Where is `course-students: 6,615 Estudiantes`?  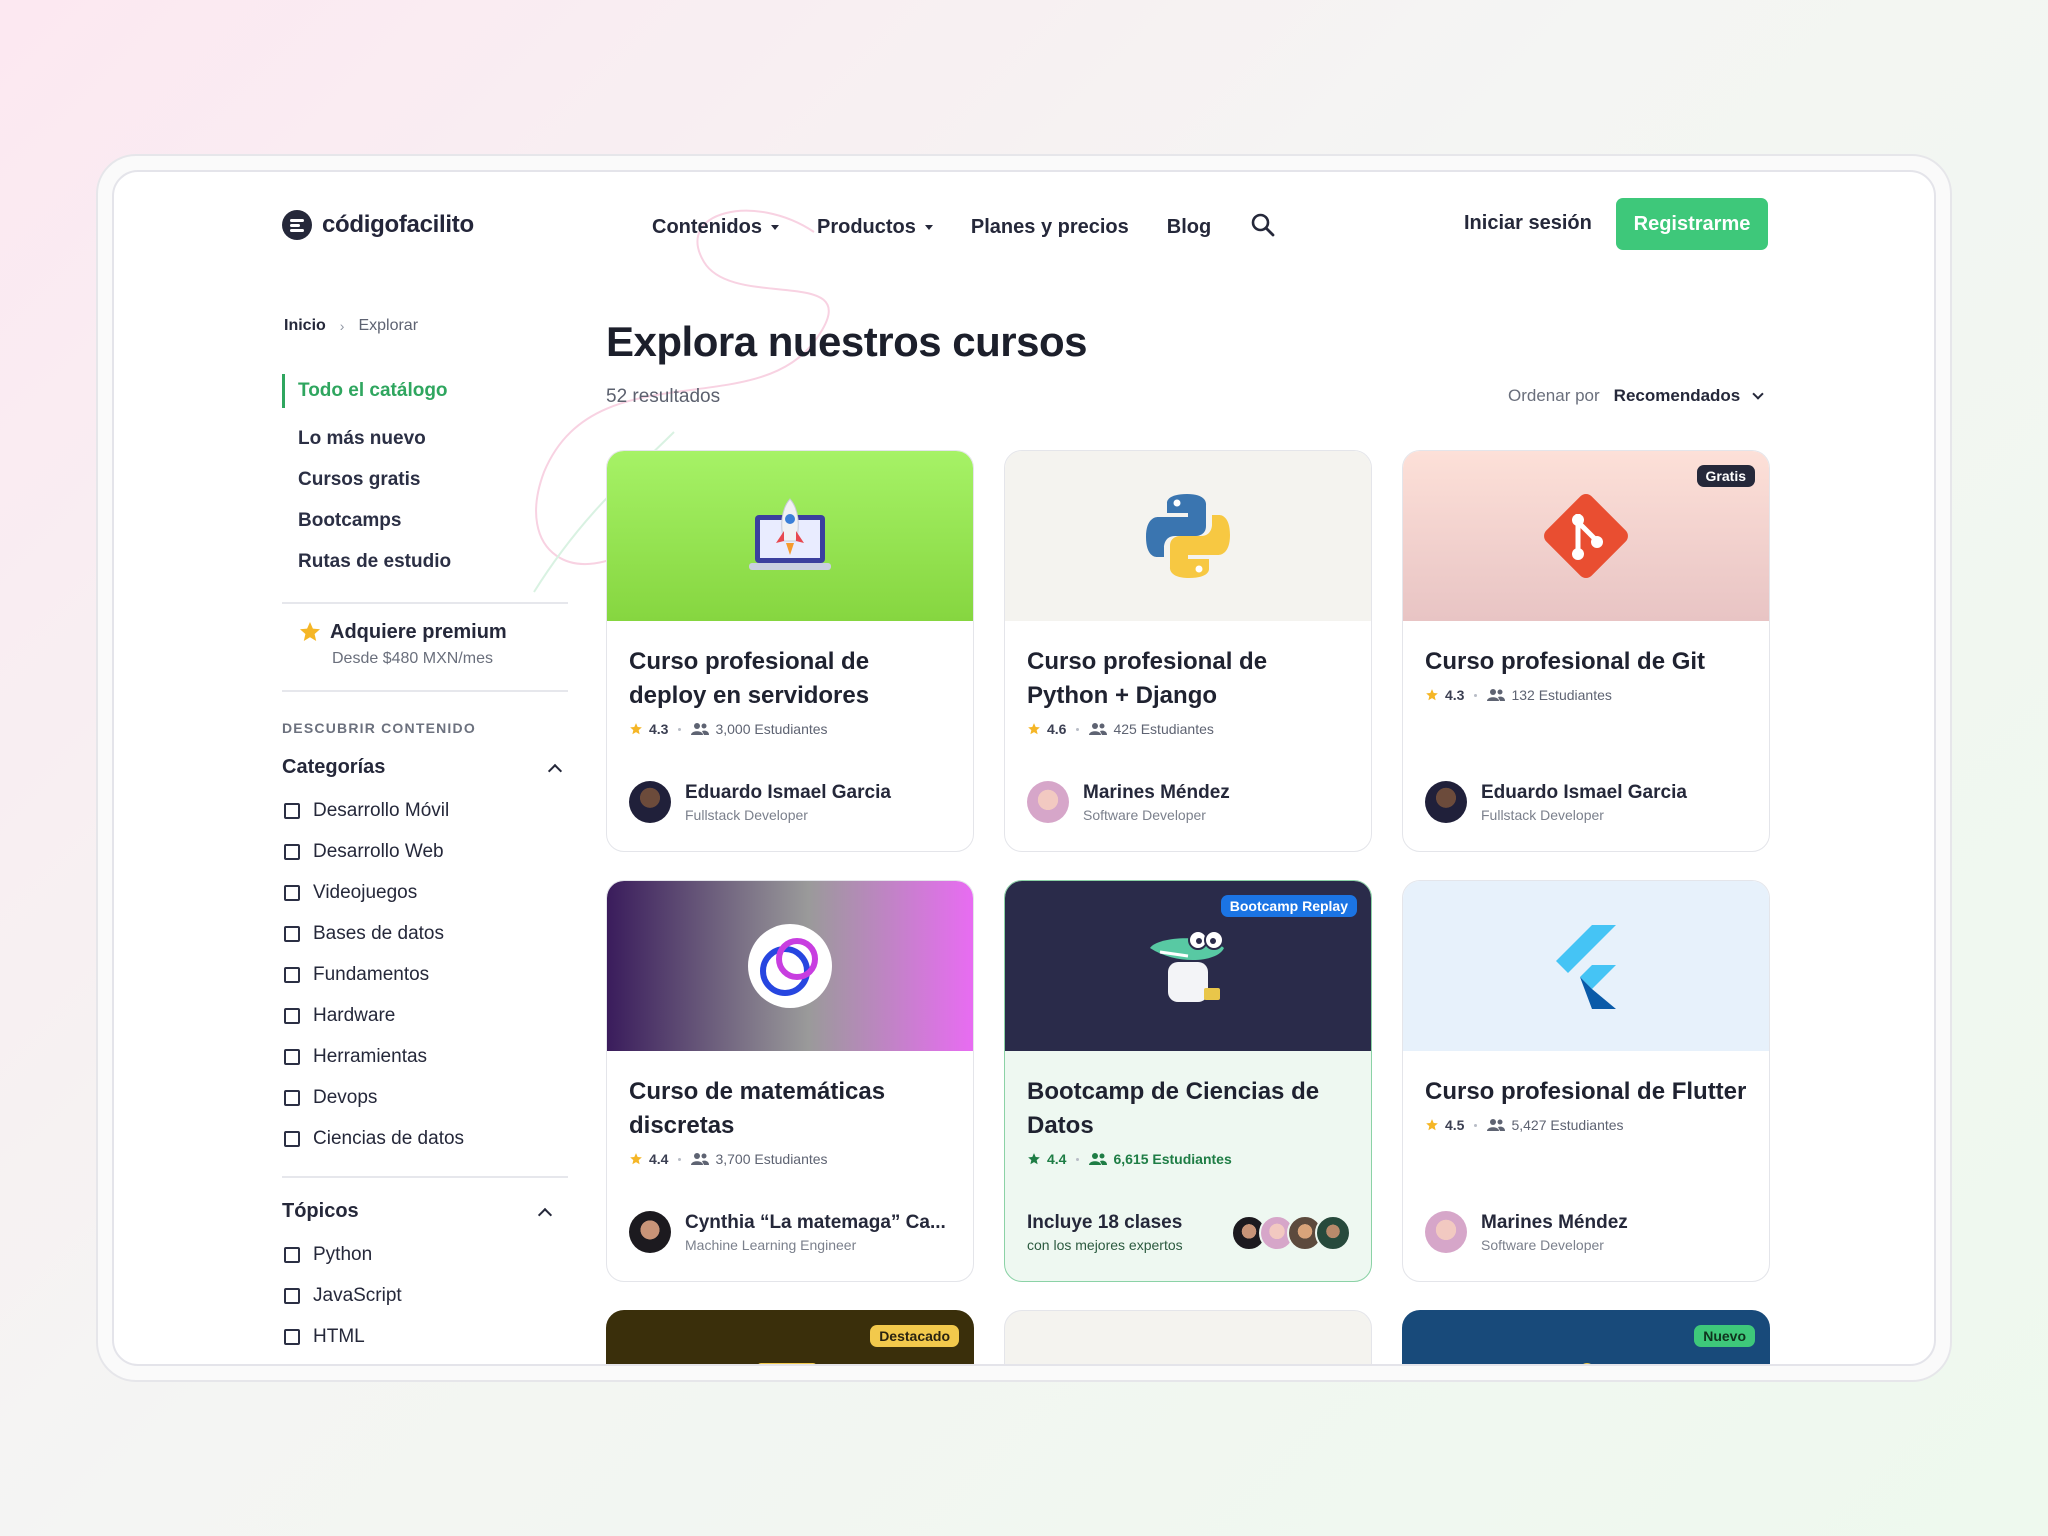 course-students: 6,615 Estudiantes is located at coordinates (1172, 1159).